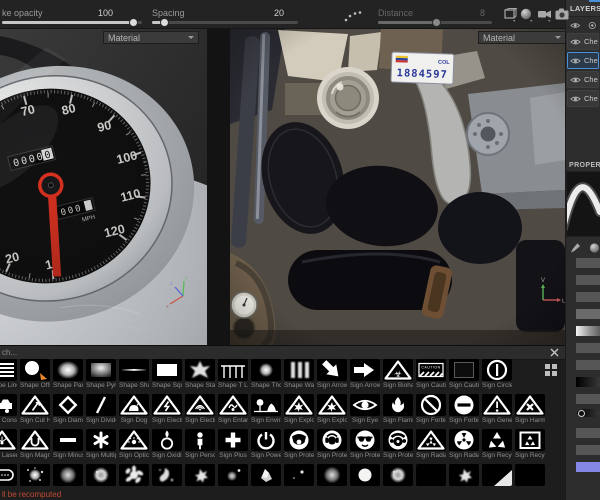 This screenshot has width=600, height=500. Describe the element at coordinates (68, 444) in the screenshot. I see `shelf-tile: Sign Minus` at that location.